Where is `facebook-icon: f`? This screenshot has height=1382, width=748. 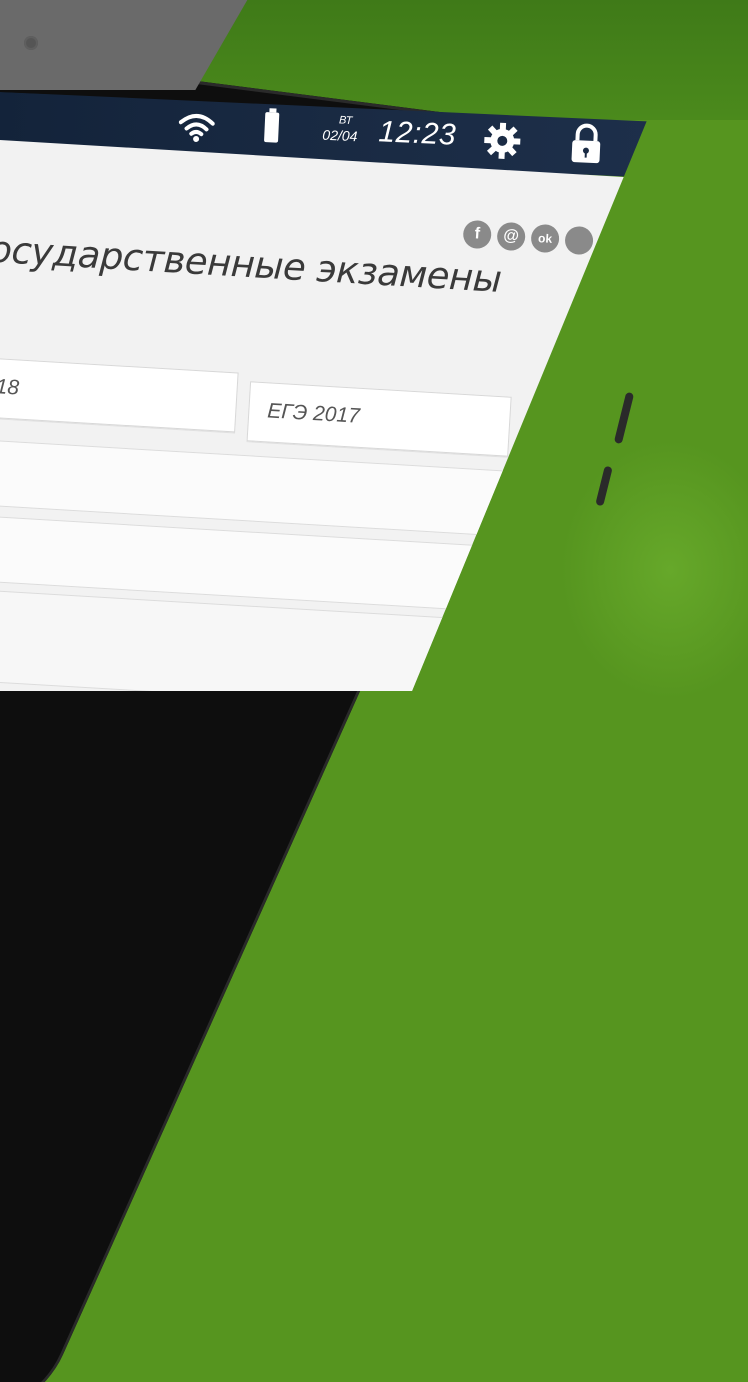 facebook-icon: f is located at coordinates (477, 234).